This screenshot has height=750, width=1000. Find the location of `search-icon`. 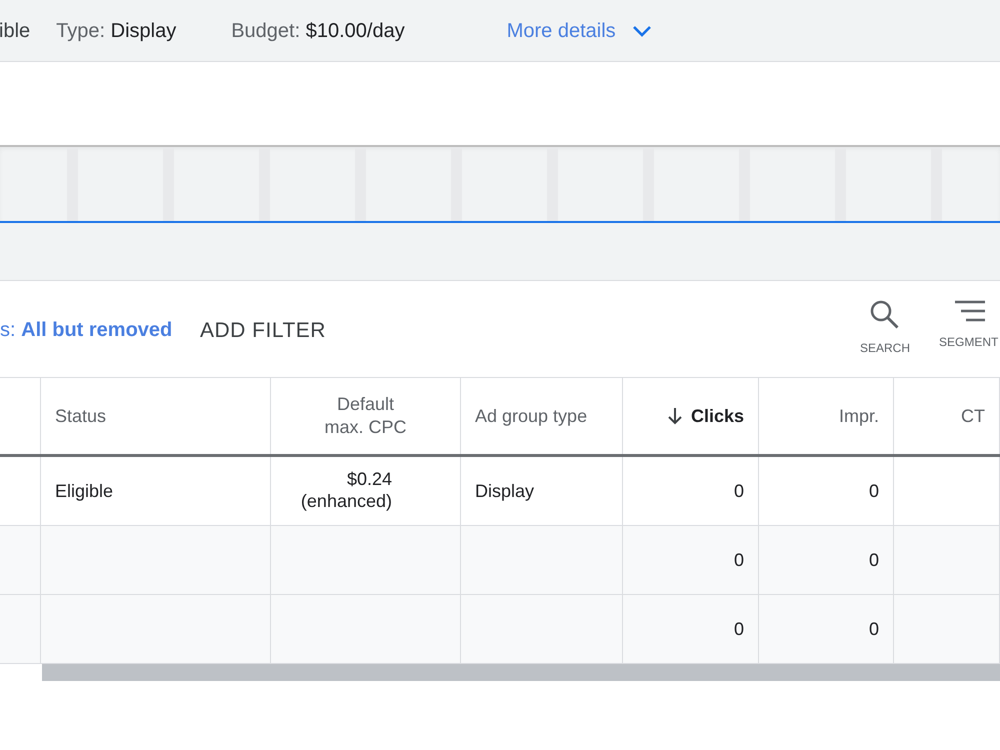

search-icon is located at coordinates (885, 314).